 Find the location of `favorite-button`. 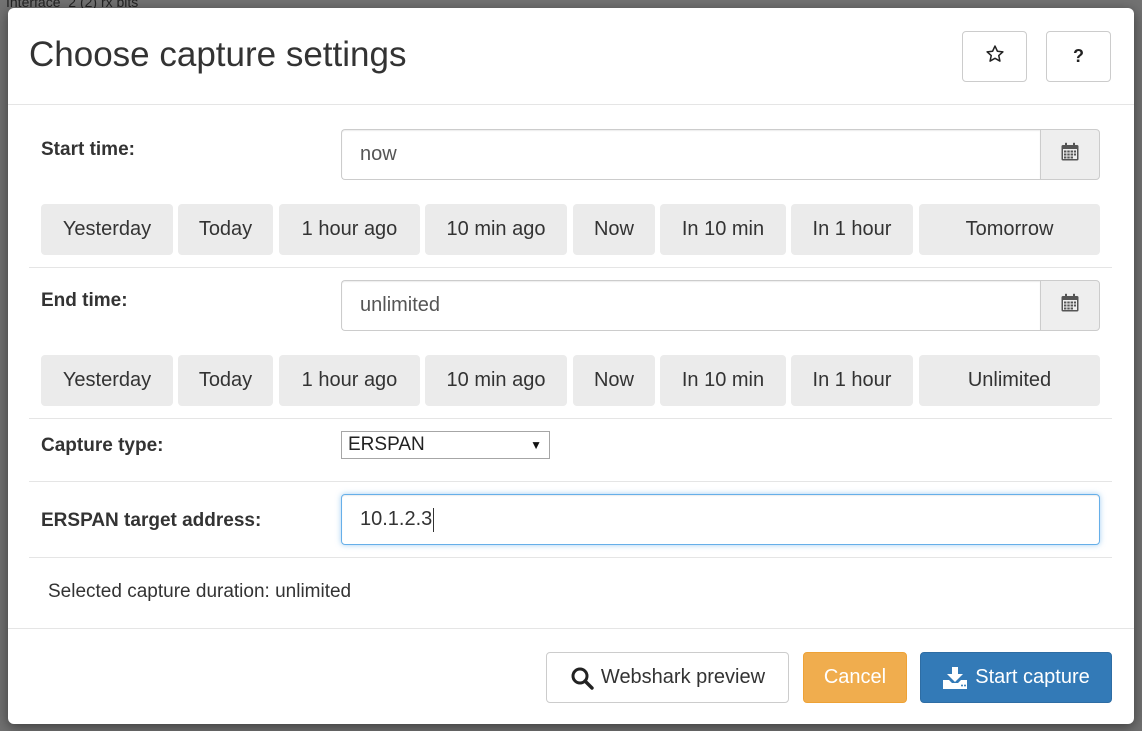

favorite-button is located at coordinates (994, 56).